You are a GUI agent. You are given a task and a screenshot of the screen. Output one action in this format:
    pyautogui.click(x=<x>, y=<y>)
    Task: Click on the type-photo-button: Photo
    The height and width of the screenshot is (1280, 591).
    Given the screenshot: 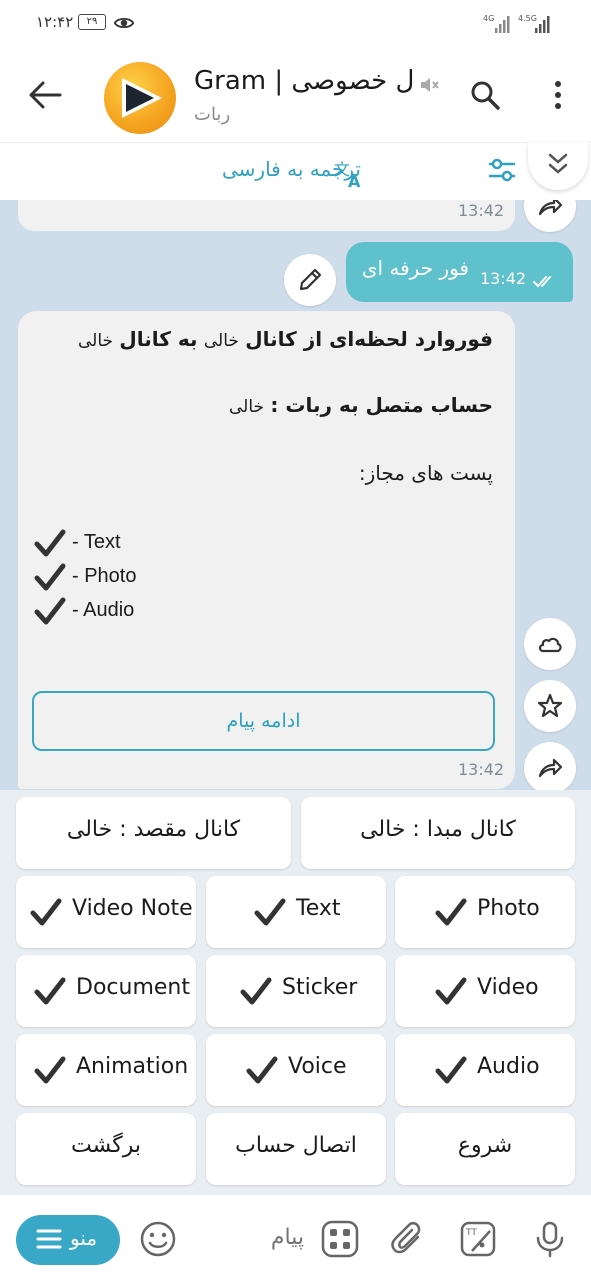 What is the action you would take?
    pyautogui.click(x=485, y=912)
    